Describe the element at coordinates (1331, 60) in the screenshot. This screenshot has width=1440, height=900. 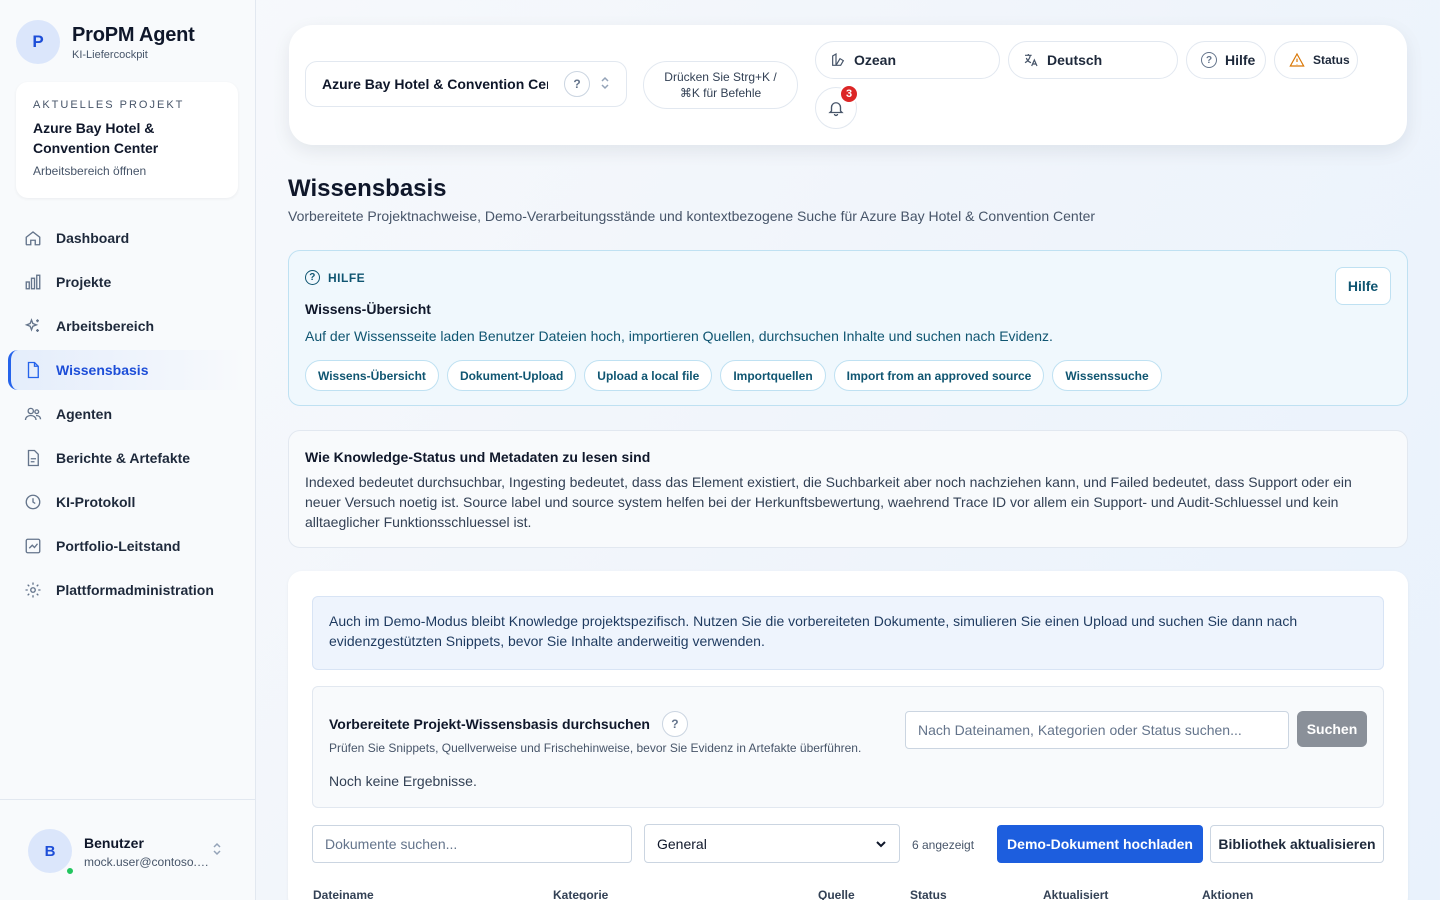
I see `status-button-label: Status` at that location.